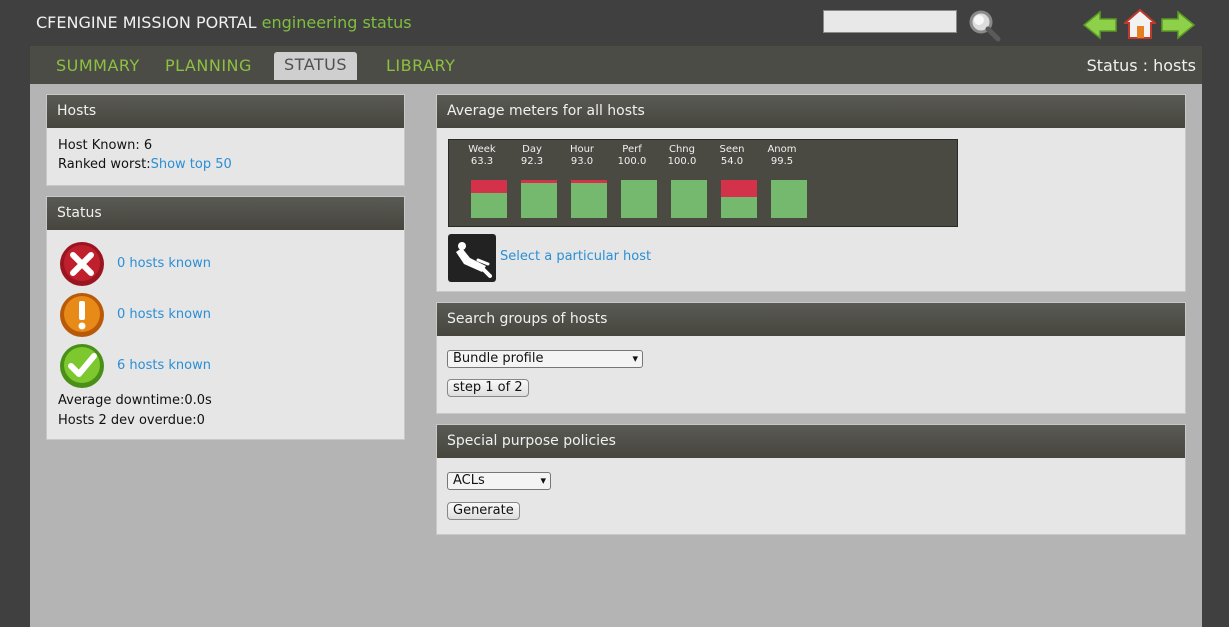 This screenshot has width=1229, height=627. What do you see at coordinates (483, 511) in the screenshot?
I see `generate-button: Generate` at bounding box center [483, 511].